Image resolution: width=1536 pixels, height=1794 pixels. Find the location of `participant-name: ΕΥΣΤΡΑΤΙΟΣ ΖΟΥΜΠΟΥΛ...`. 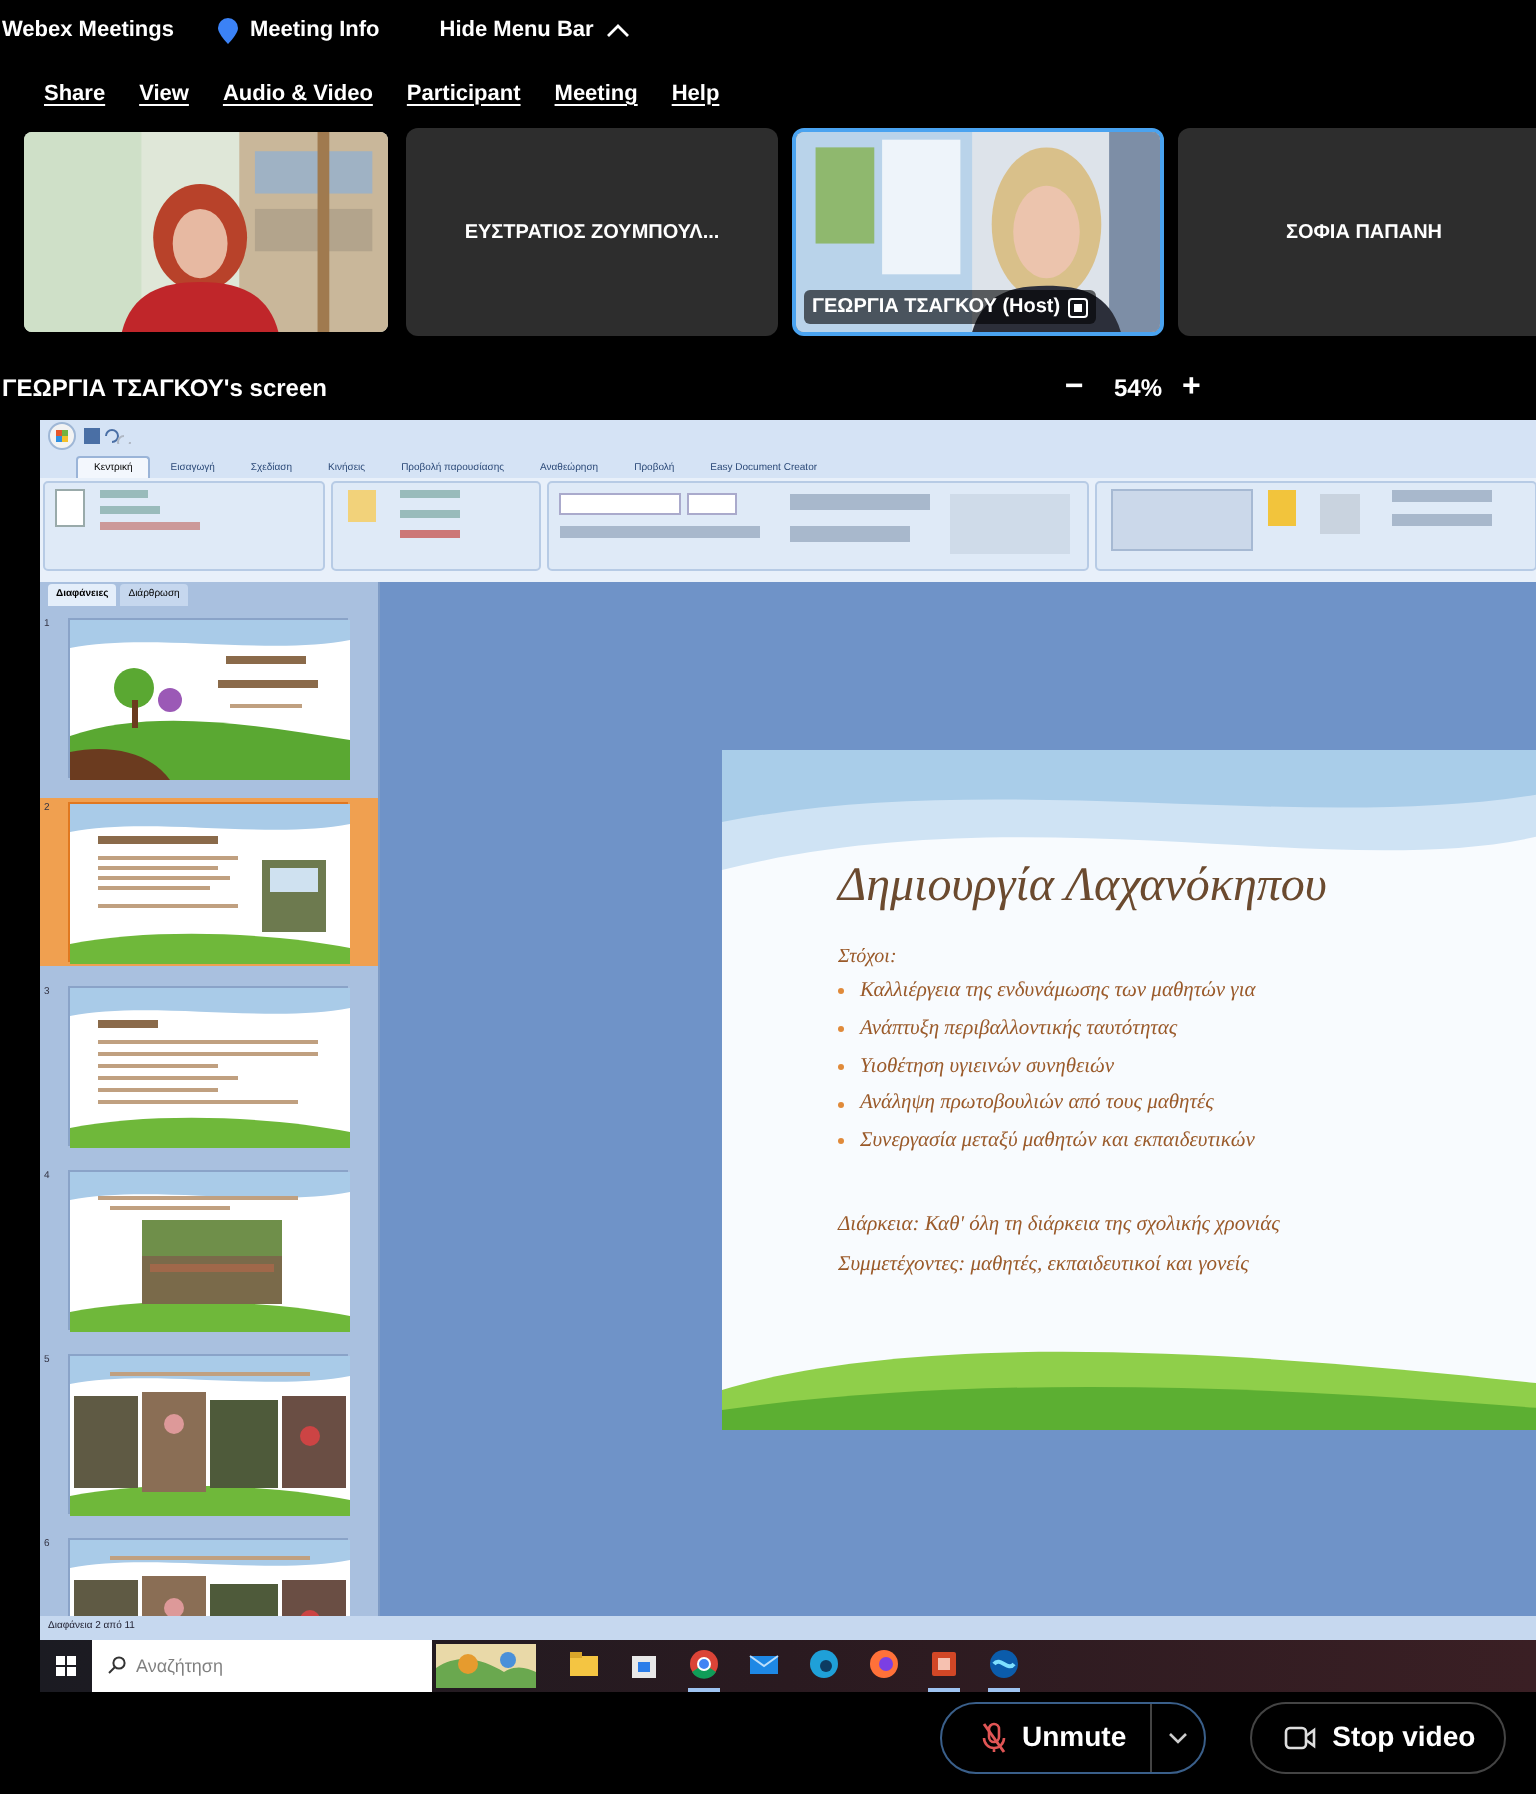

participant-name: ΕΥΣΤΡΑΤΙΟΣ ΖΟΥΜΠΟΥΛ... is located at coordinates (592, 233).